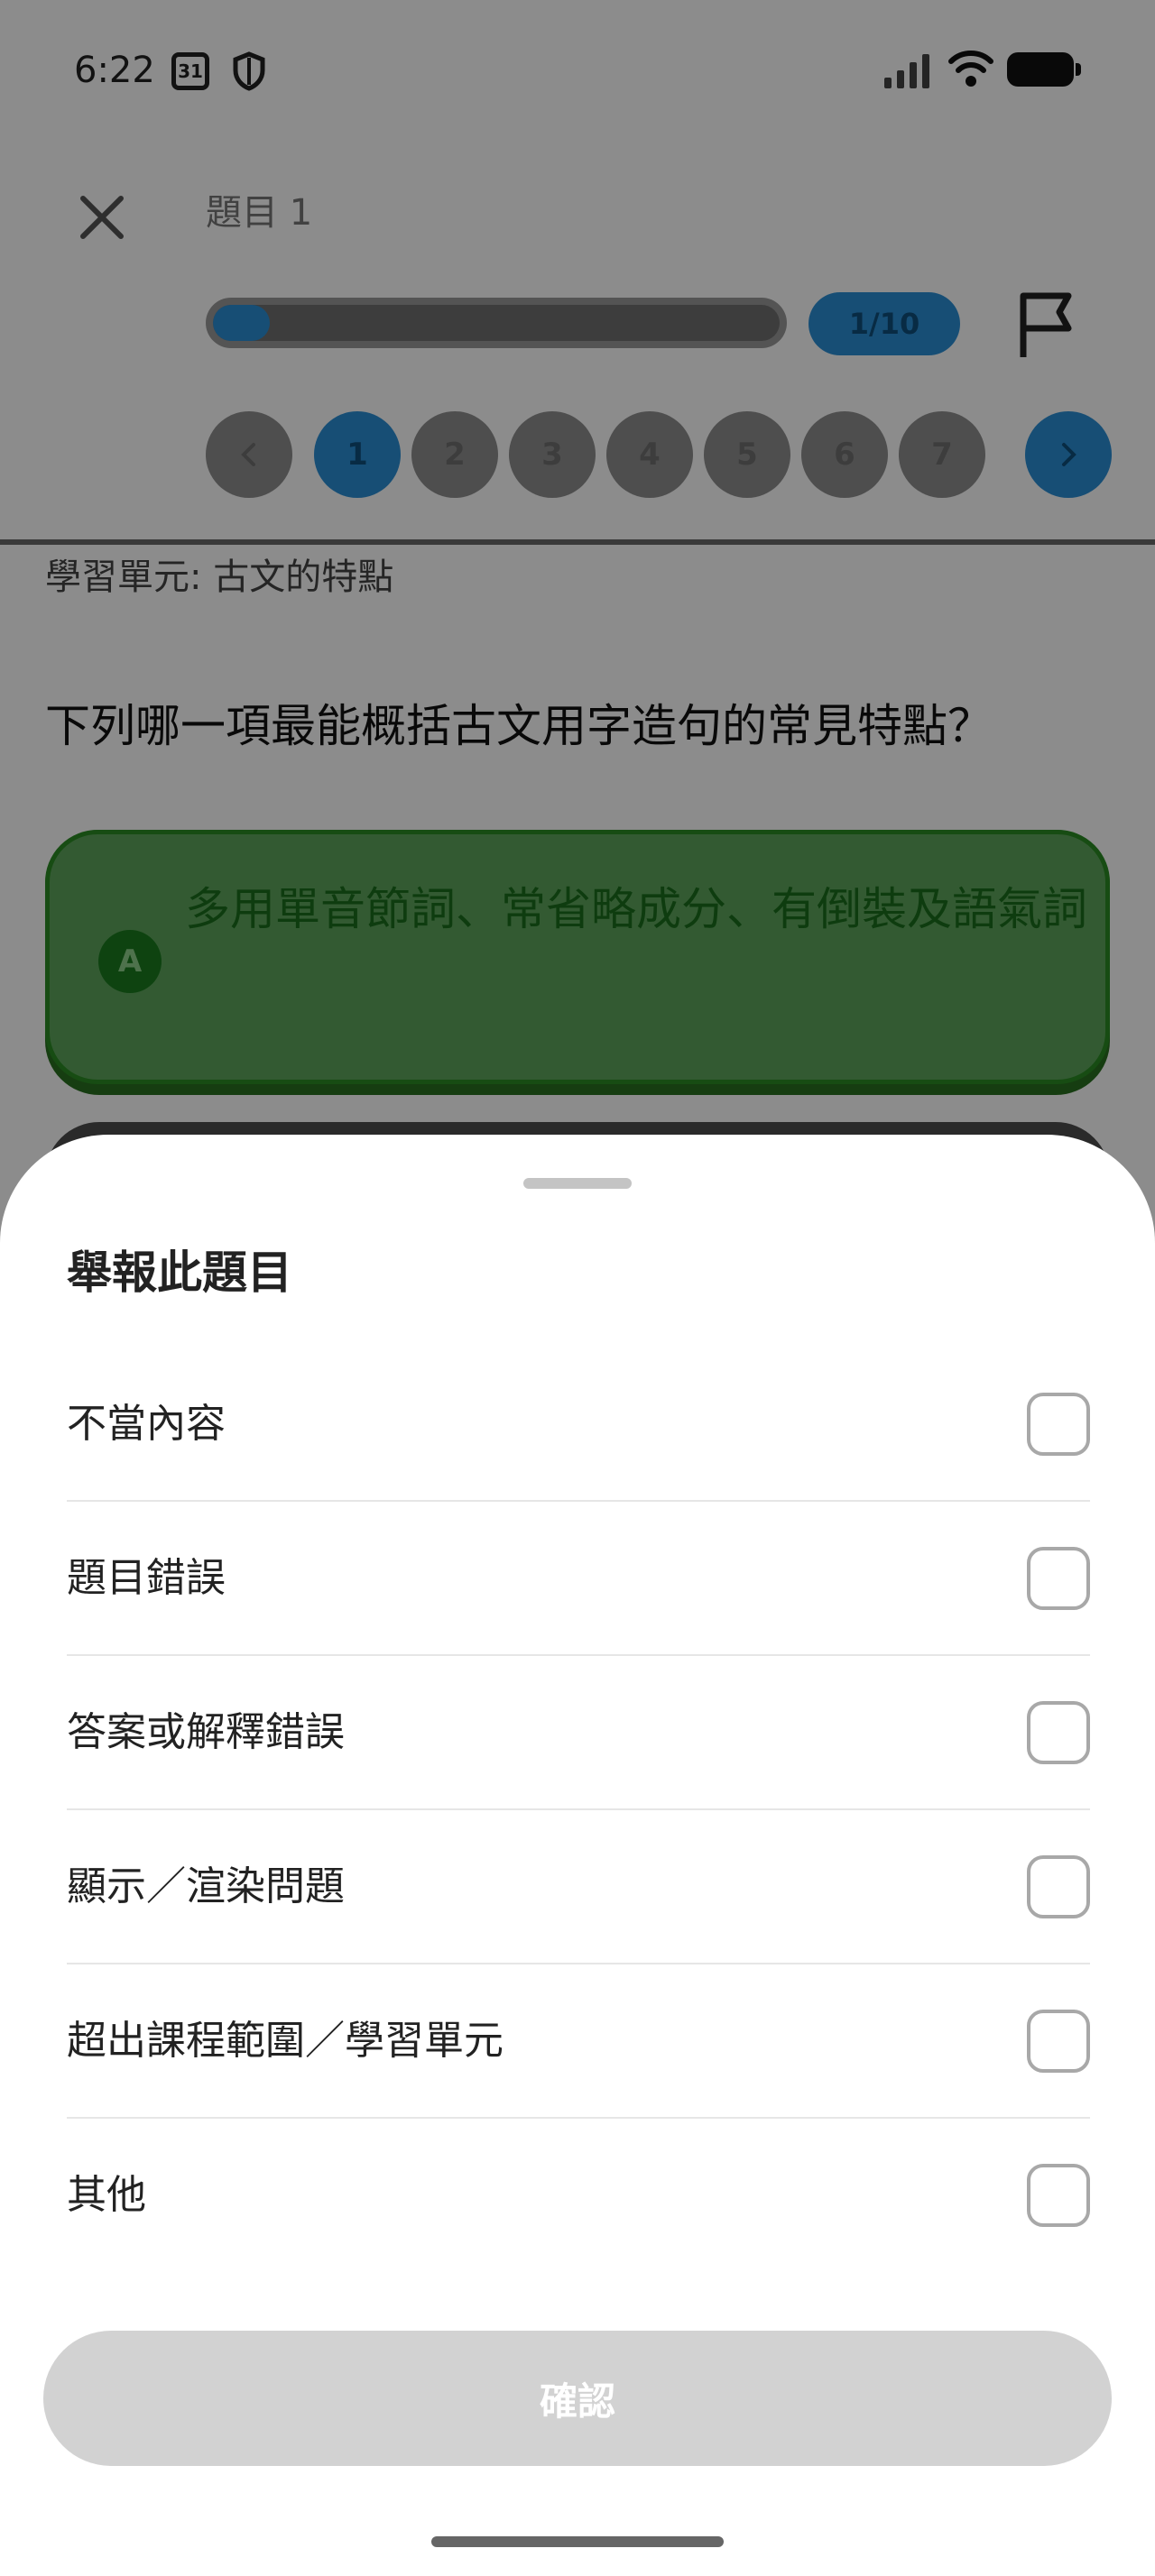  I want to click on report-reason-label: 答案或解釋錯誤, so click(206, 1732).